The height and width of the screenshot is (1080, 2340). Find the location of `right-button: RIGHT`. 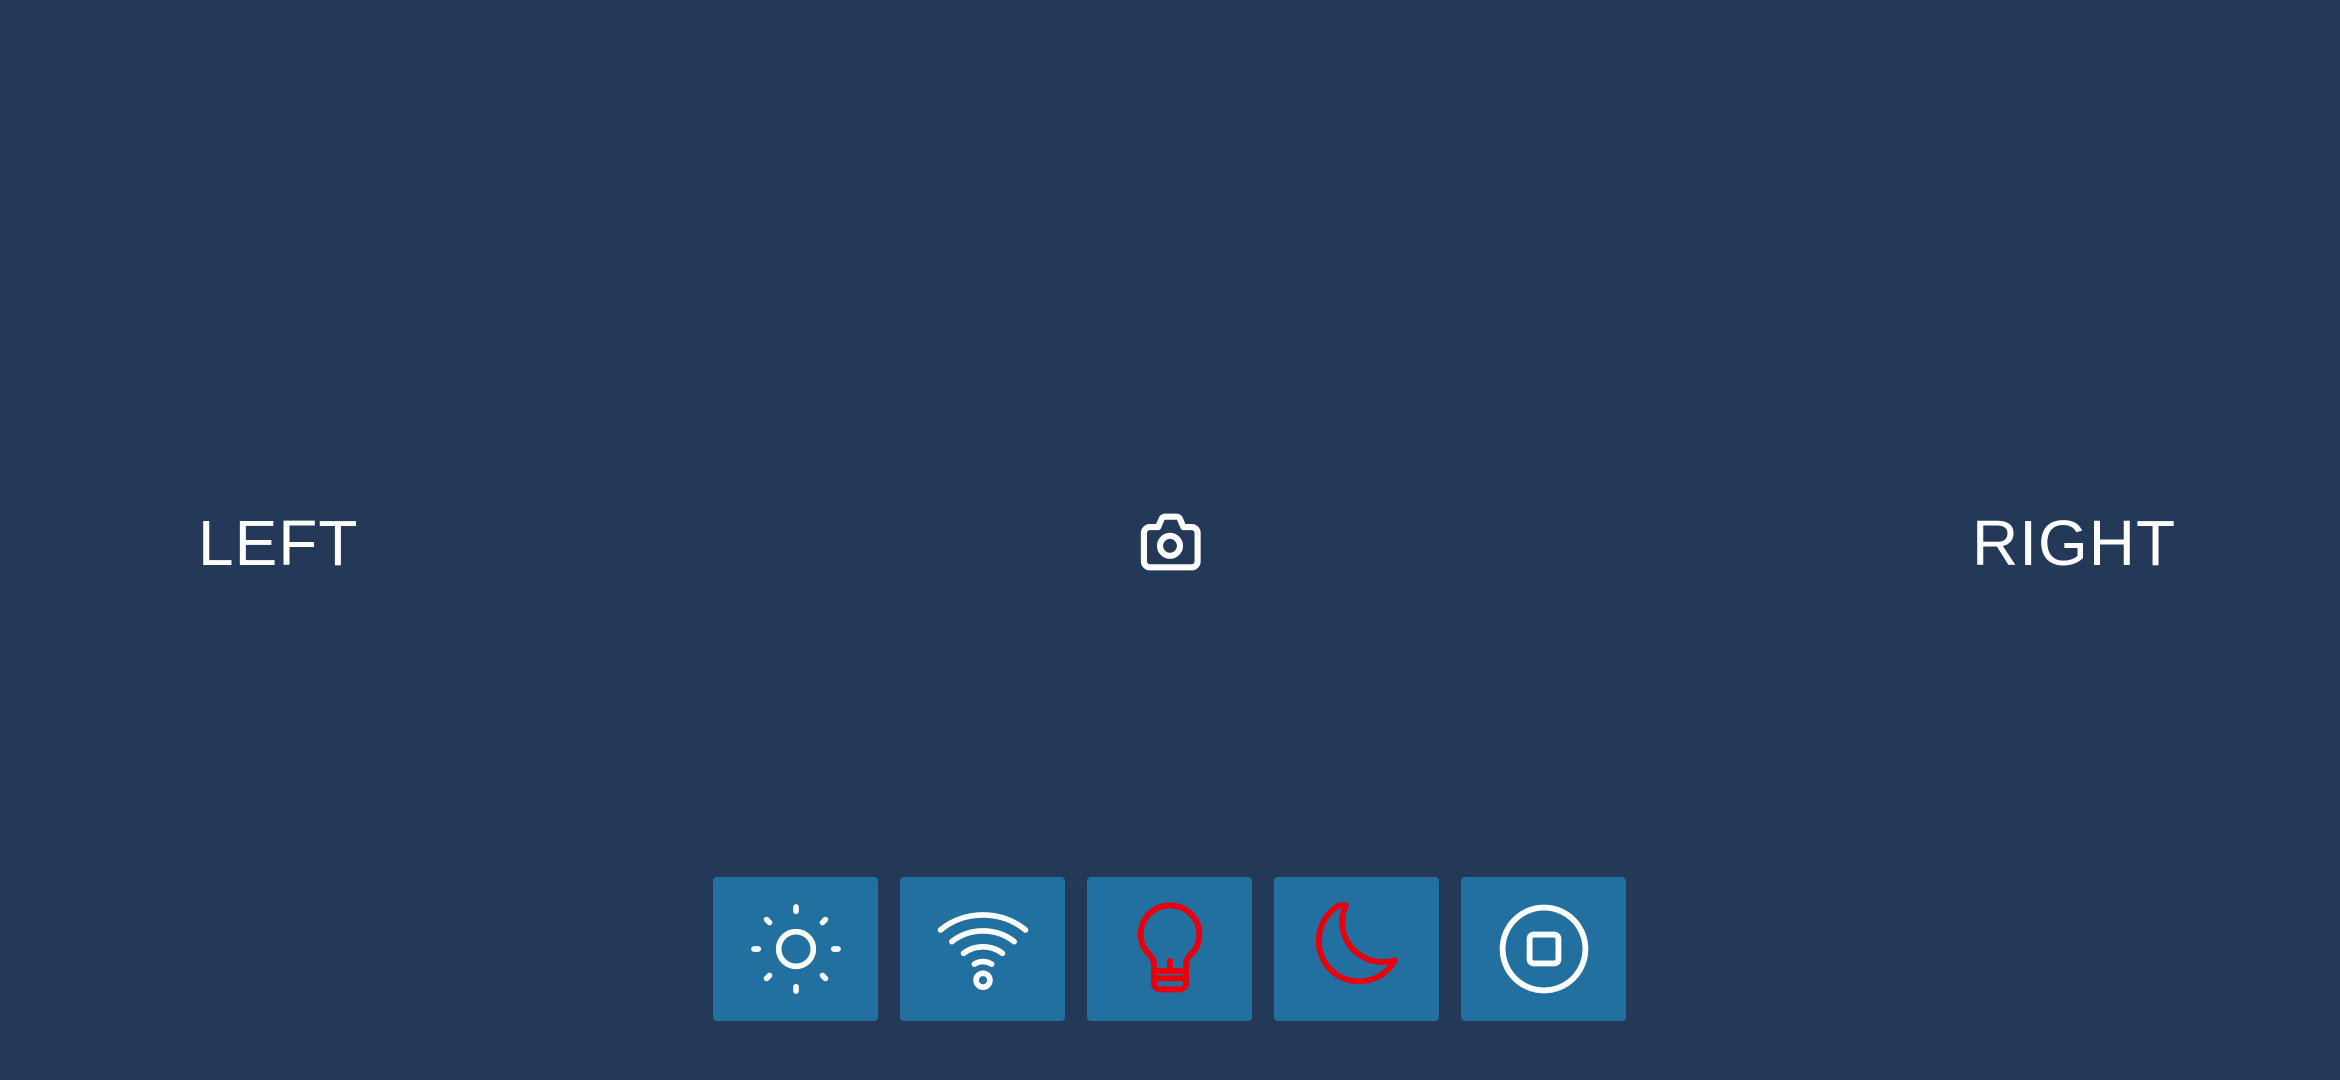

right-button: RIGHT is located at coordinates (2074, 543).